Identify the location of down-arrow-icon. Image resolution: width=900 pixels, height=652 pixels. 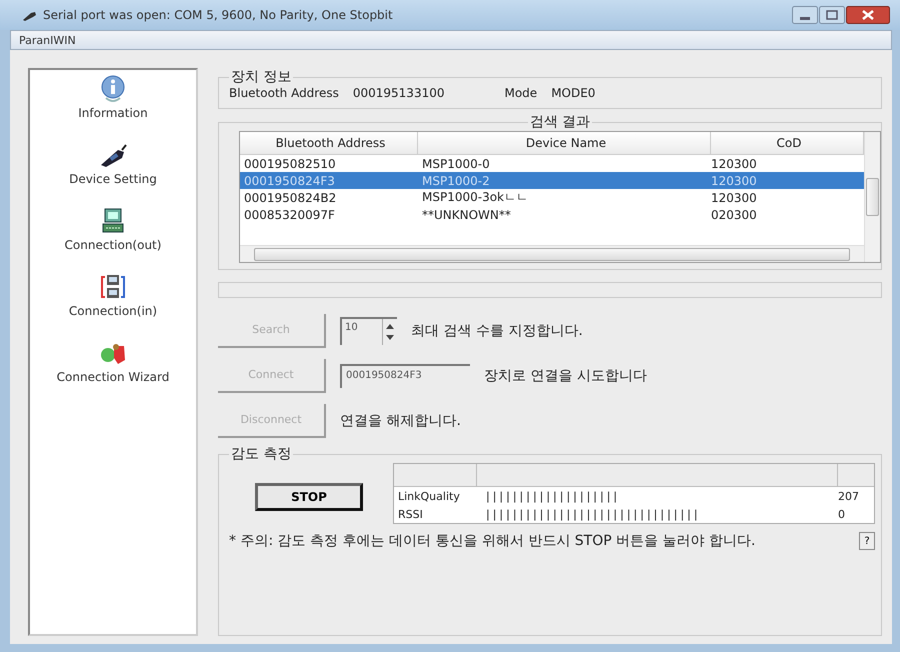
(390, 337).